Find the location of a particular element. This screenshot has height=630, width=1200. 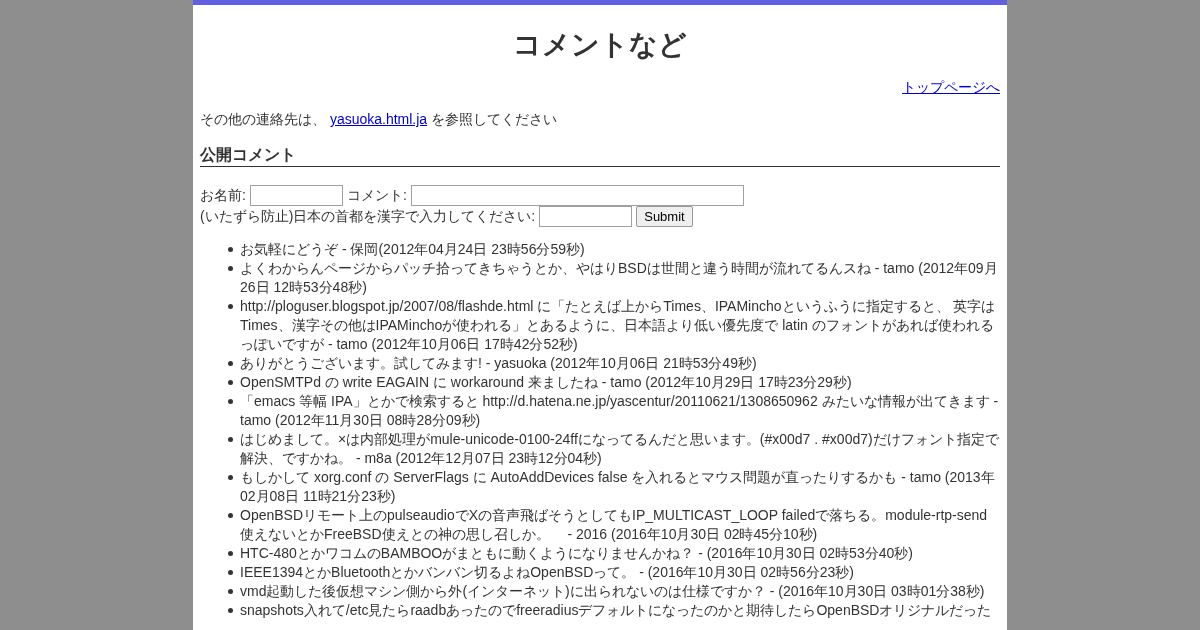

comment-text: ありがとうございます。試してみます! - yasuoka (2012年10月06日 21時53分49秒) is located at coordinates (498, 363).